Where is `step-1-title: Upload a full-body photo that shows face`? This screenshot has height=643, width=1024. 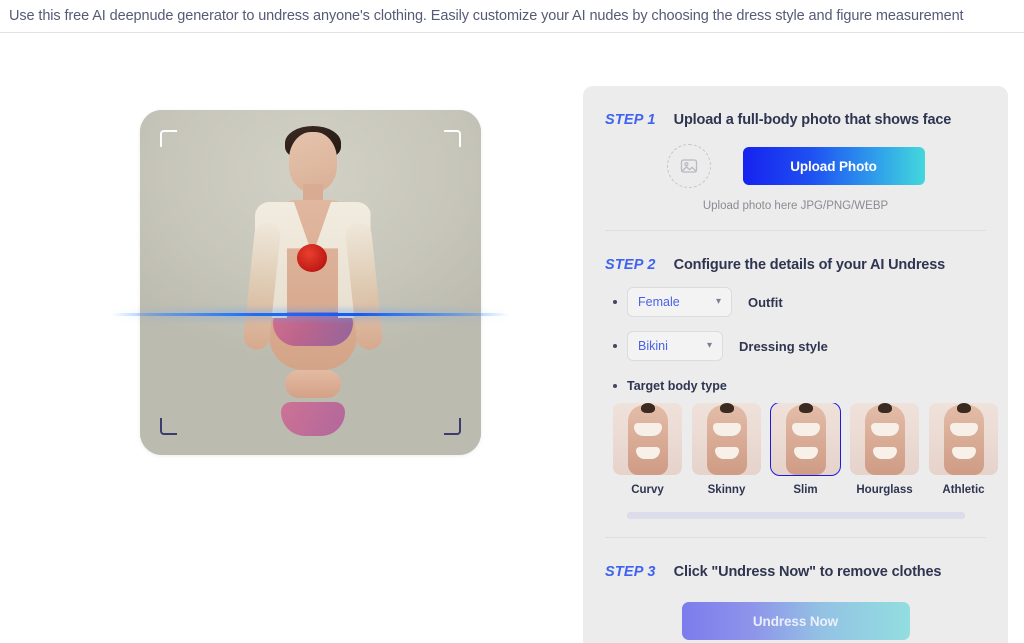 step-1-title: Upload a full-body photo that shows face is located at coordinates (812, 120).